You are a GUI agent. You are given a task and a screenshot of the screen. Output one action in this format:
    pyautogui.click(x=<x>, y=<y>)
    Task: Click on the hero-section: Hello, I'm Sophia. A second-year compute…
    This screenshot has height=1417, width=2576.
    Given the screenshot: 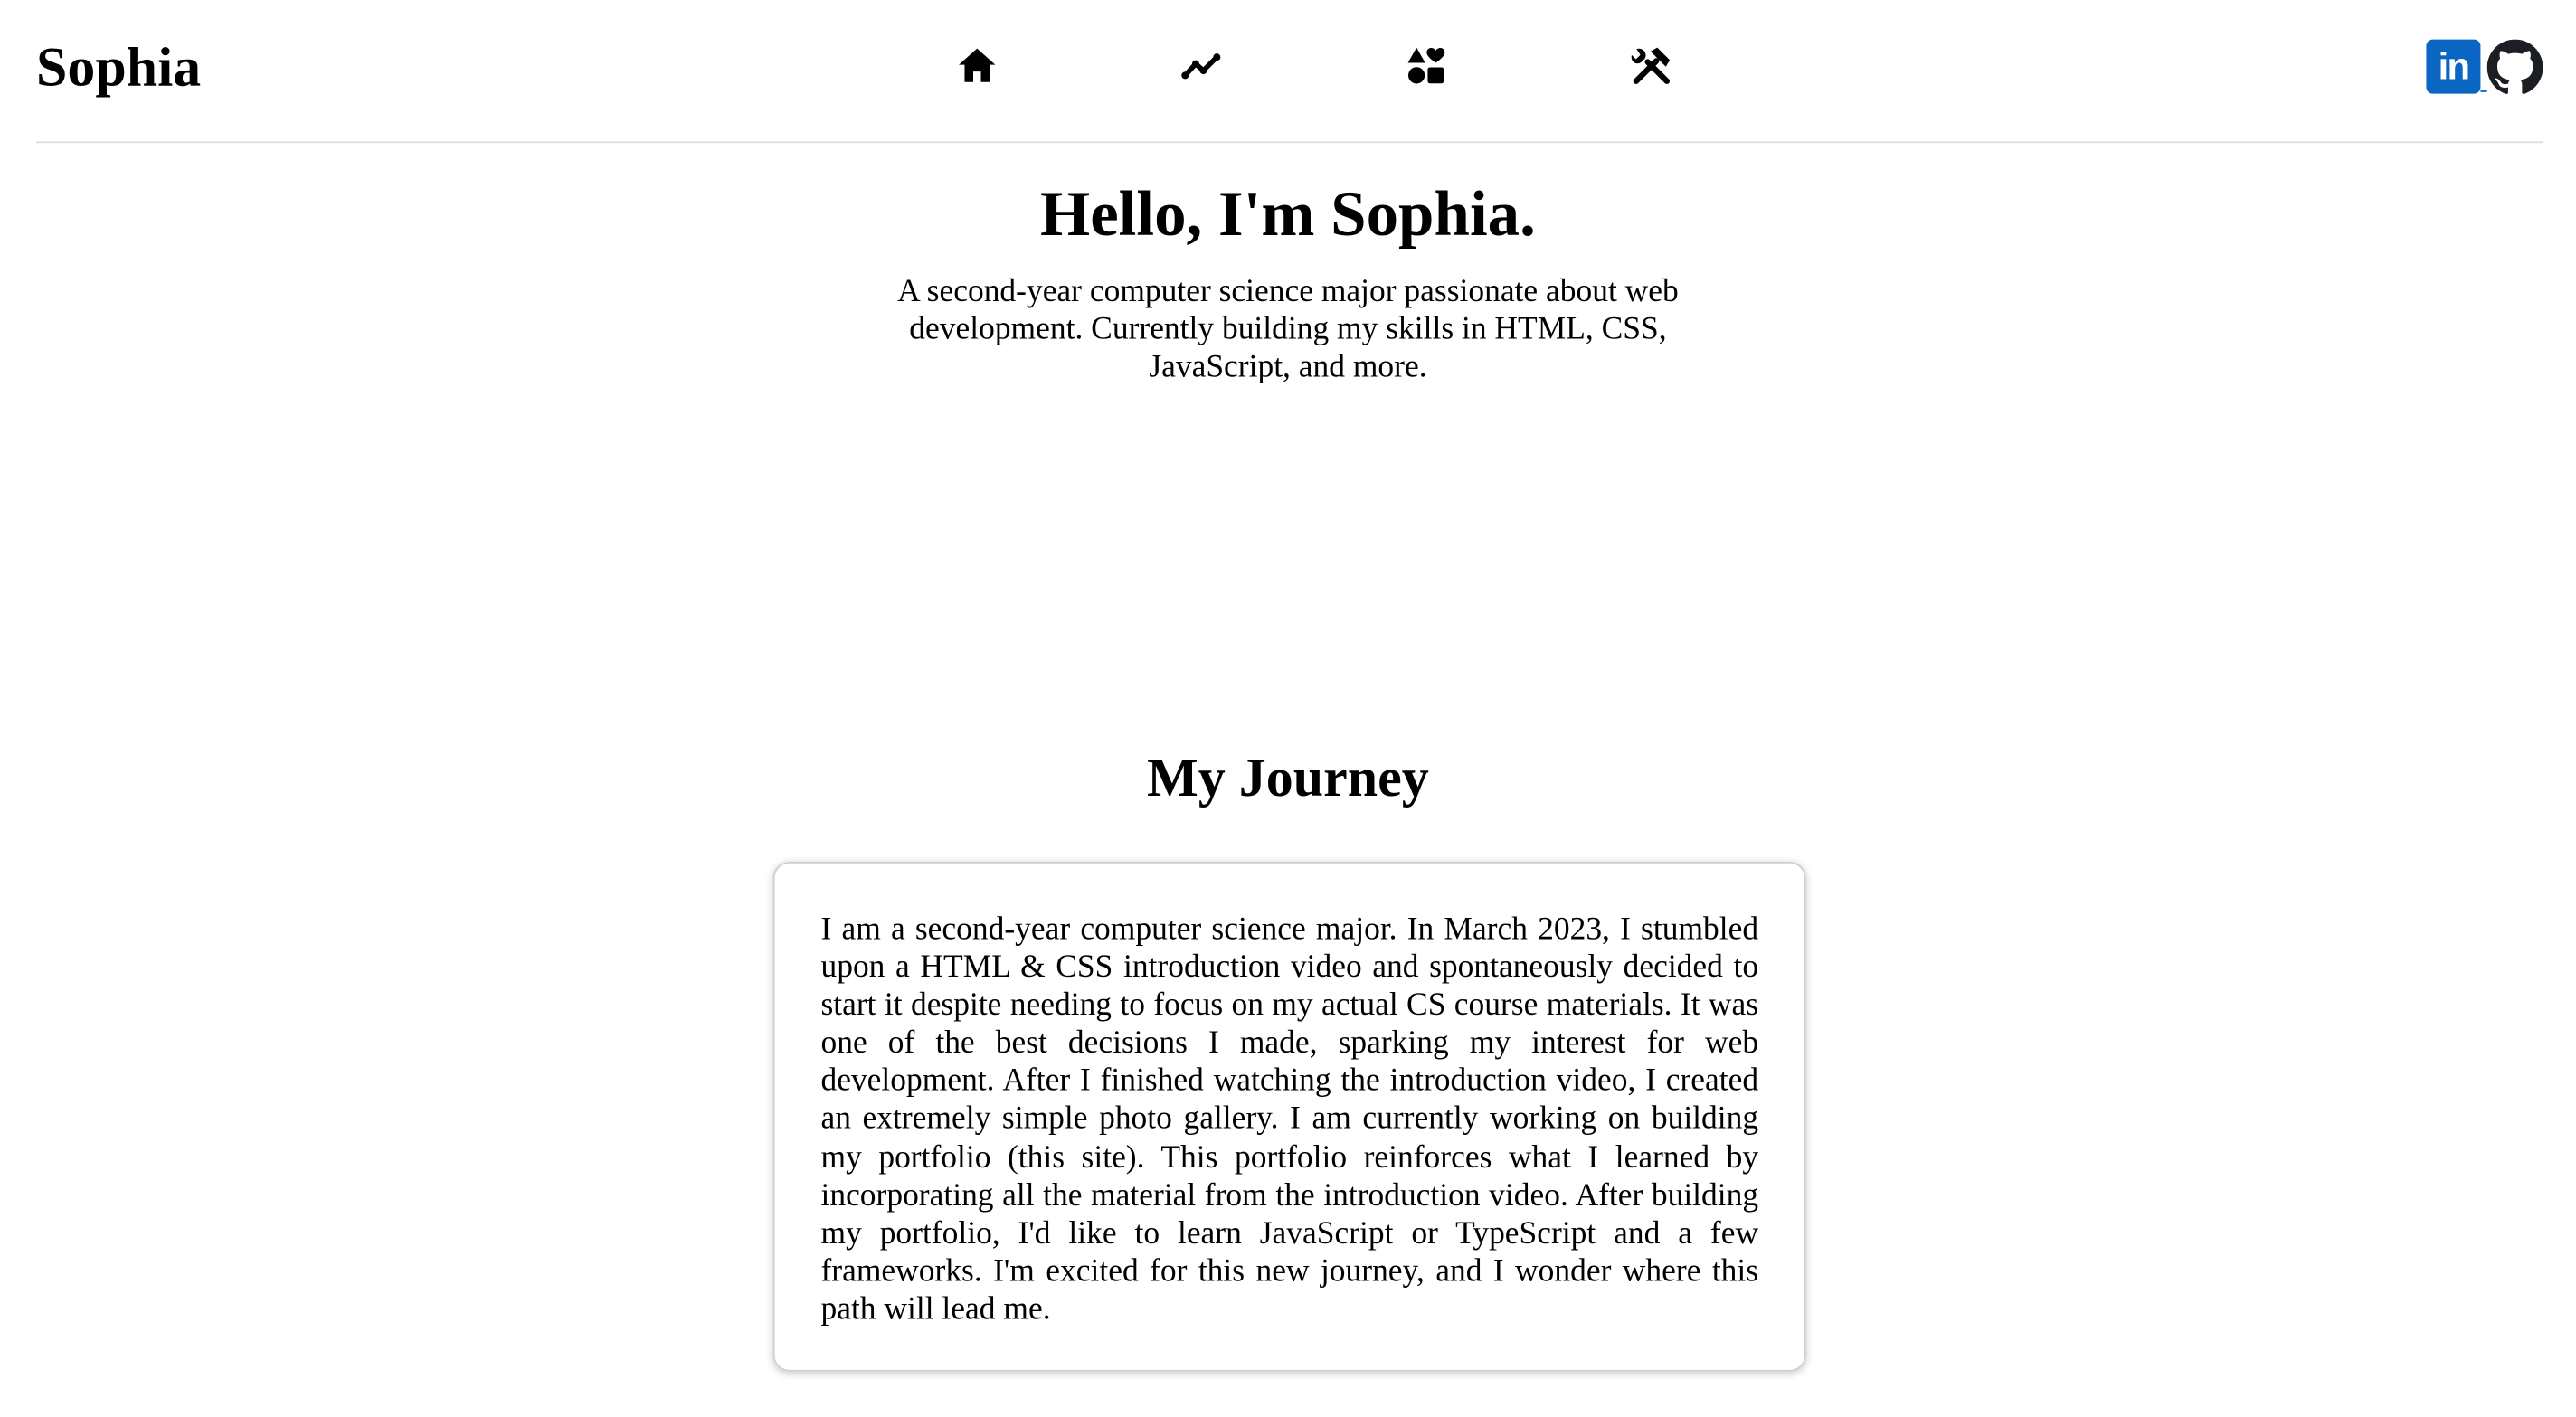 What is the action you would take?
    pyautogui.click(x=1288, y=281)
    